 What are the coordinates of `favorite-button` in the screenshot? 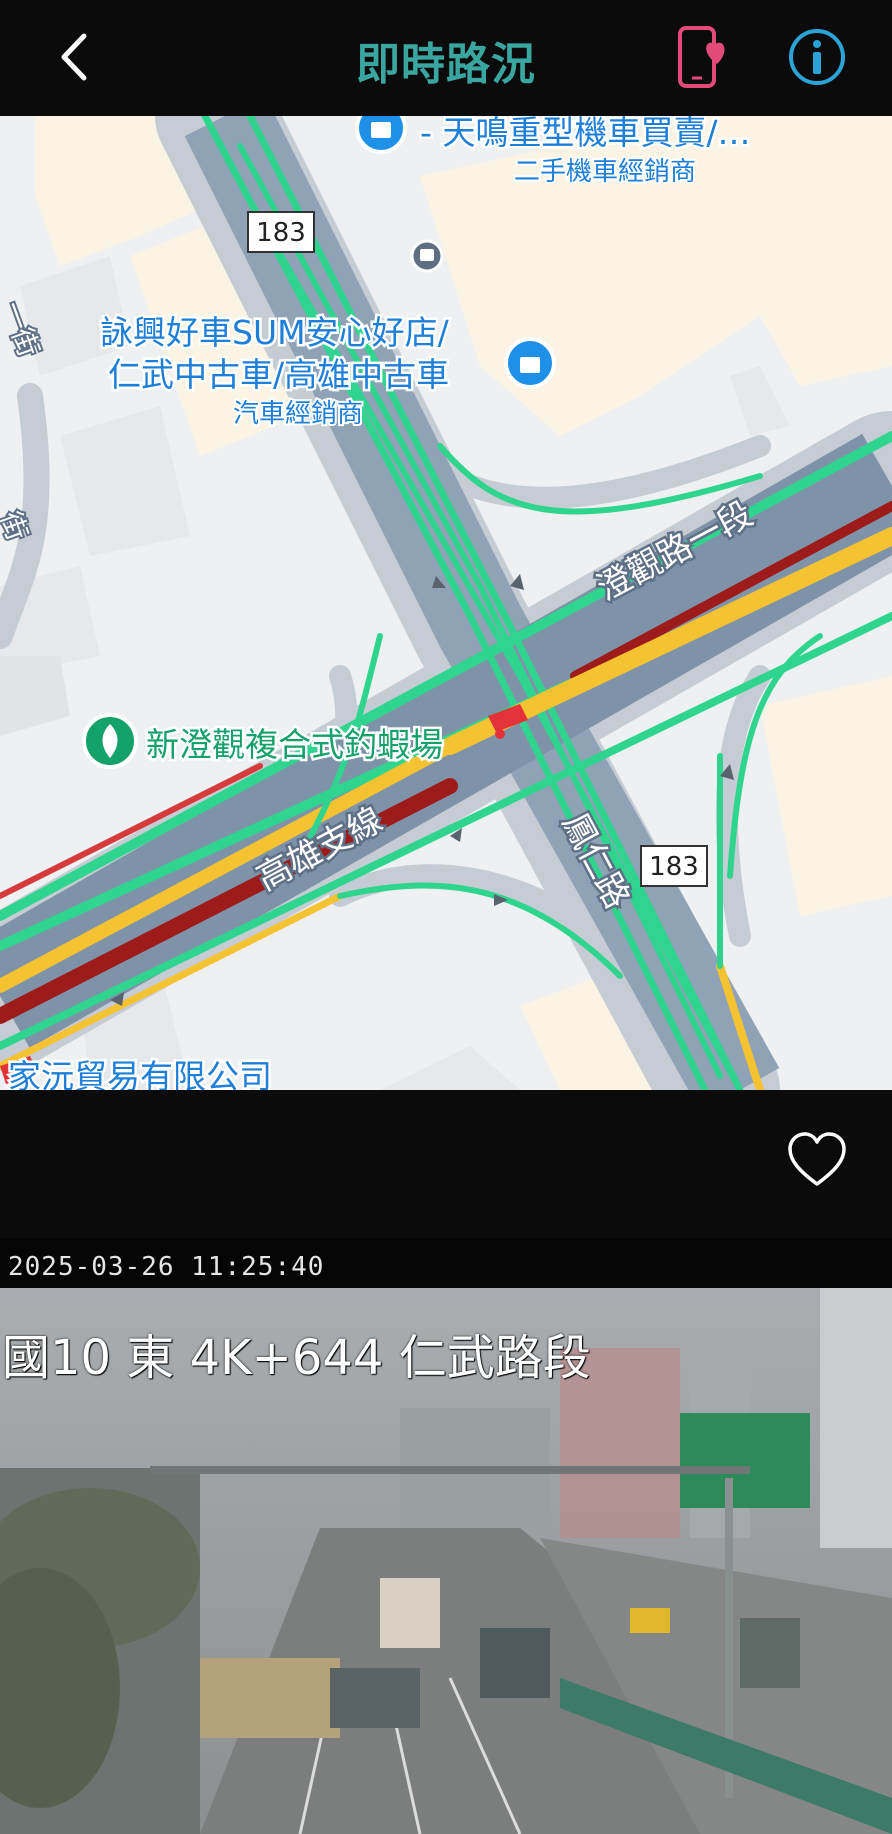 It's located at (817, 1161).